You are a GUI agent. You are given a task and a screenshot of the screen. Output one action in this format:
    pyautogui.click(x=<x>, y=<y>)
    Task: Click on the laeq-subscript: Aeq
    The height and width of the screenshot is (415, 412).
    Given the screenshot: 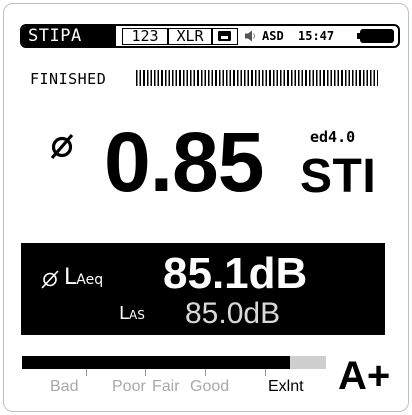 What is the action you would take?
    pyautogui.click(x=90, y=280)
    